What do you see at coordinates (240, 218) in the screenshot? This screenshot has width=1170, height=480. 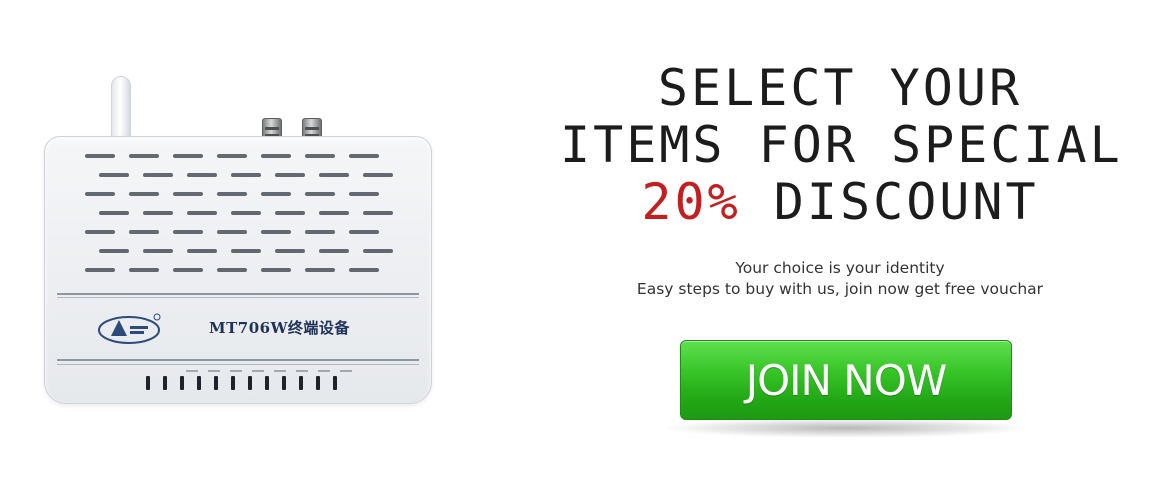 I see `vent-grille` at bounding box center [240, 218].